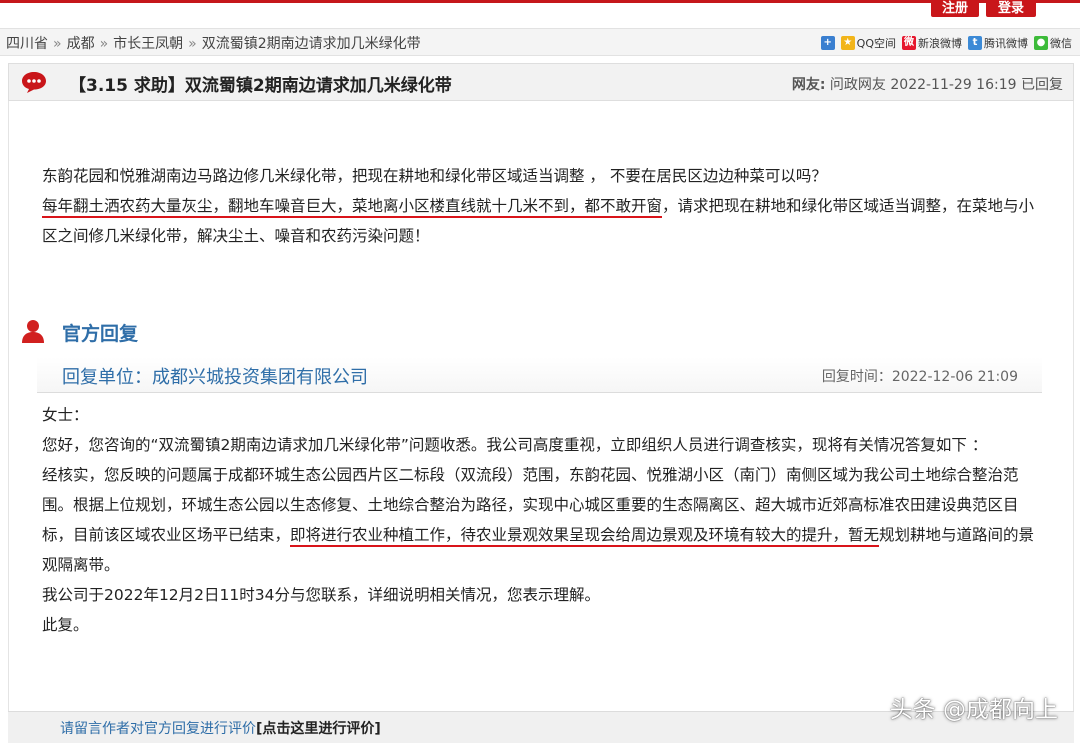 This screenshot has width=1080, height=743. What do you see at coordinates (318, 729) in the screenshot?
I see `evaluation-link: [点击这里进行评价]` at bounding box center [318, 729].